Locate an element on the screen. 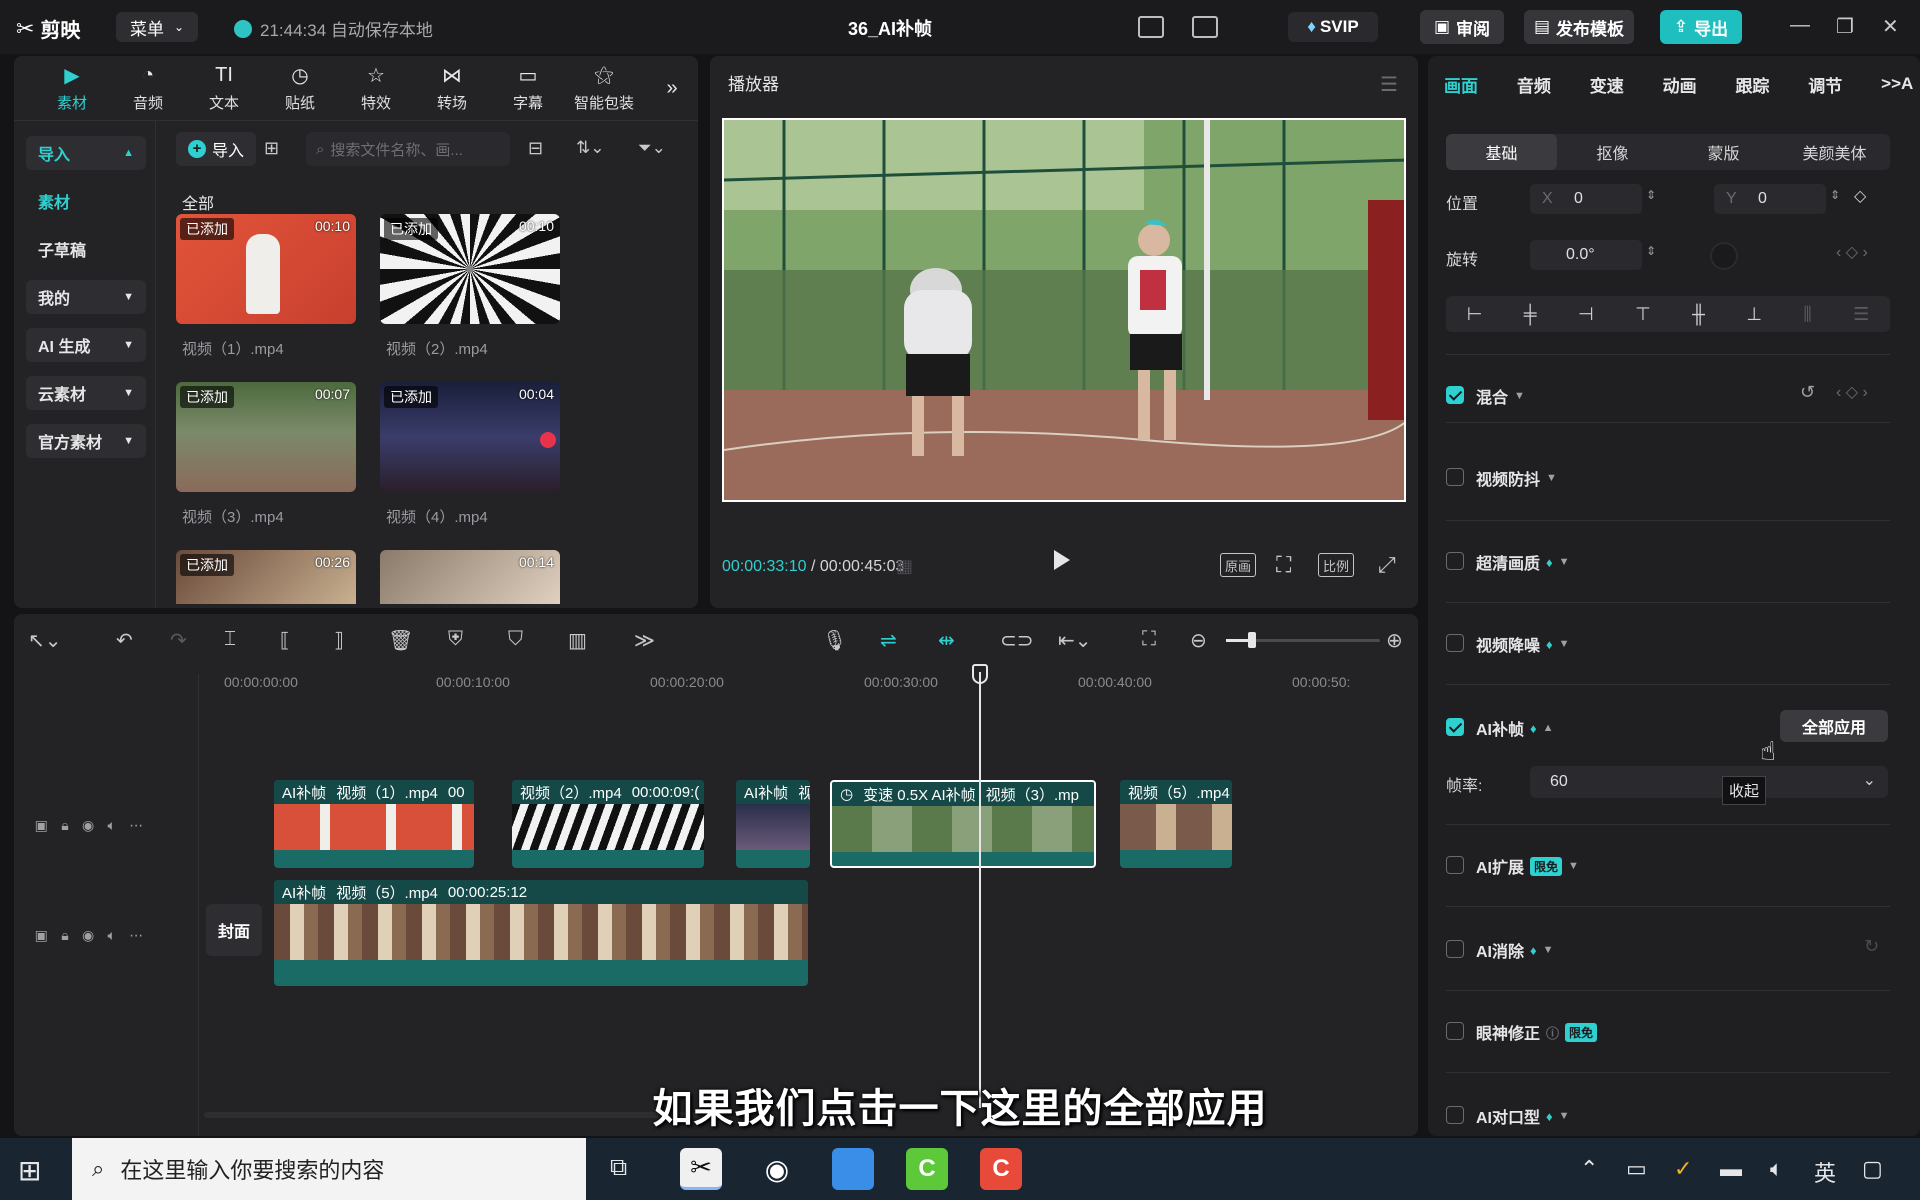 The width and height of the screenshot is (1920, 1200). shield-icon: ⛨ is located at coordinates (455, 639).